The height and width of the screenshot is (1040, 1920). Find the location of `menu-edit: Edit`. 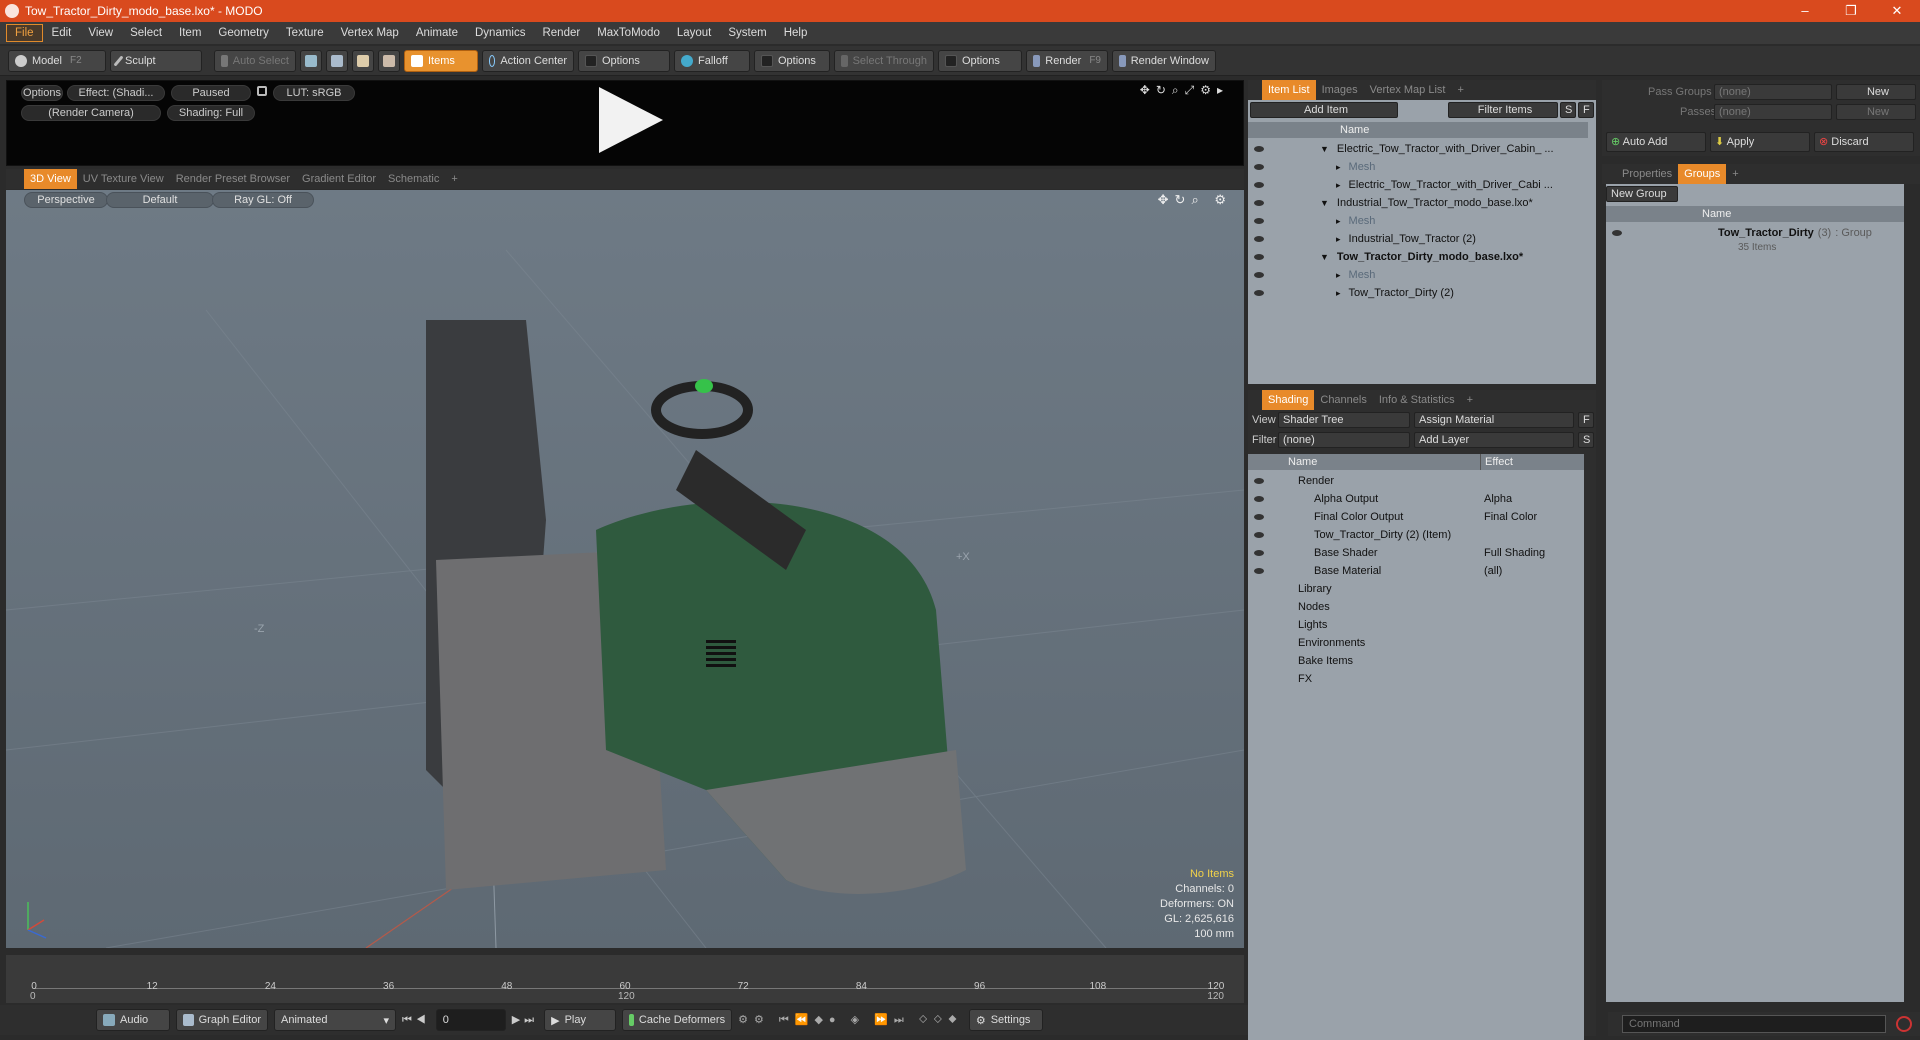

menu-edit: Edit is located at coordinates (62, 33).